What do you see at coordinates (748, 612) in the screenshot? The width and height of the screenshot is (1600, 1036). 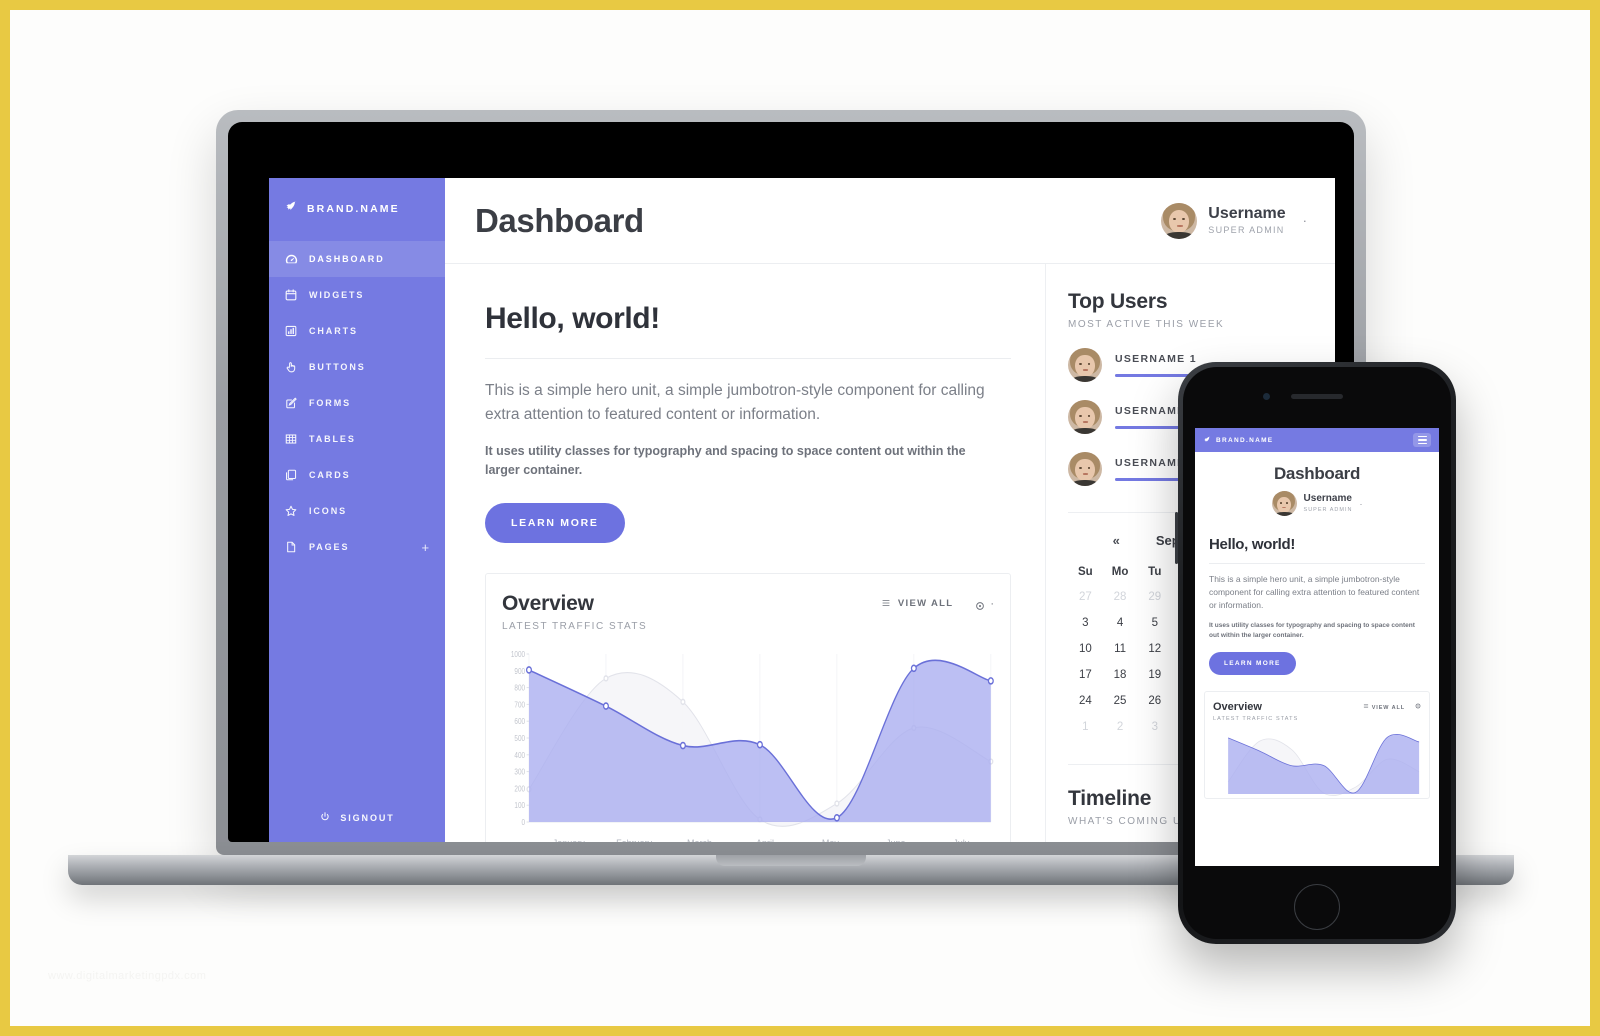 I see `overview-card-header: Overview LATEST TRAFFIC STATS VIEW ALL ·` at bounding box center [748, 612].